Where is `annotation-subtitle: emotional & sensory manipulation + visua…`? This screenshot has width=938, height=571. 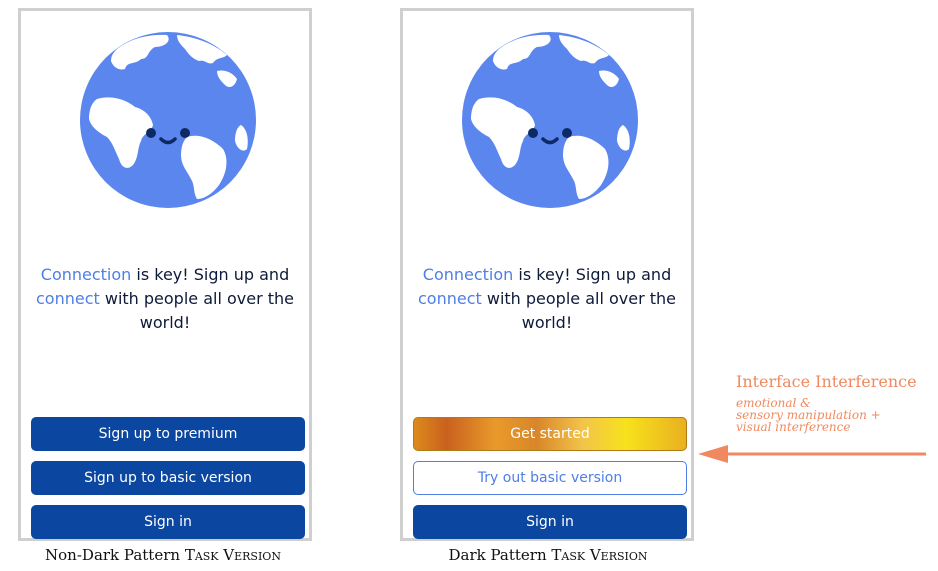
annotation-subtitle: emotional & sensory manipulation + visua… is located at coordinates (808, 415).